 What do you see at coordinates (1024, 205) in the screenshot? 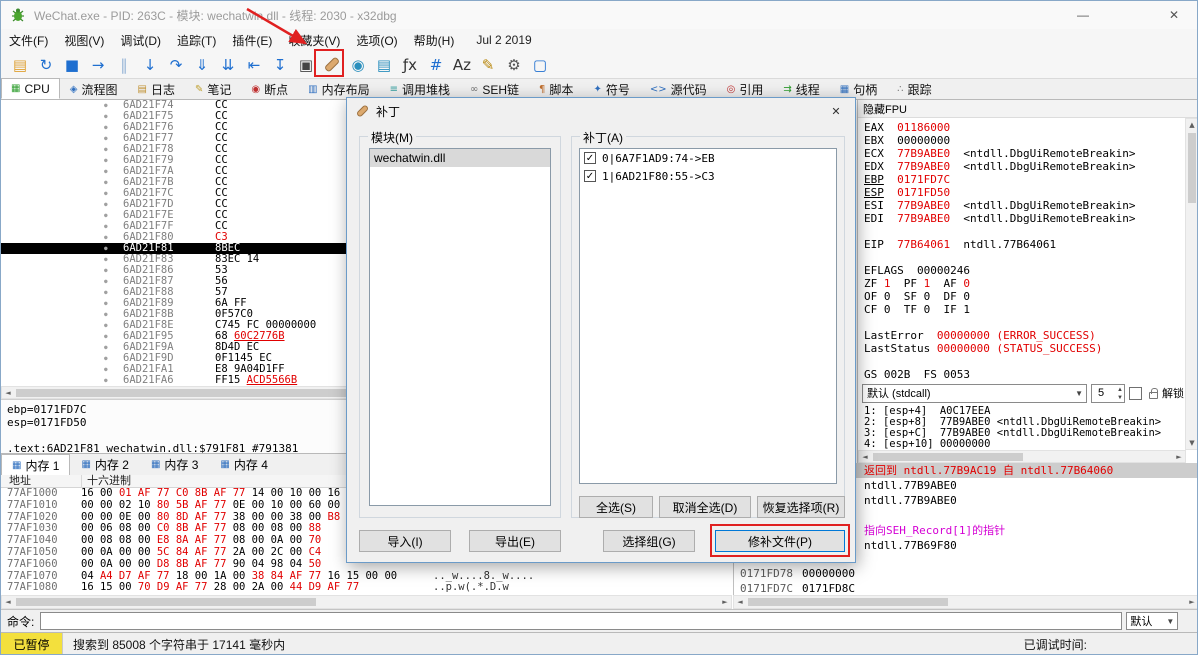
I see `register-row: ESI 77B9ABE0 <ntdll.DbgUiRemoteBreakin>` at bounding box center [1024, 205].